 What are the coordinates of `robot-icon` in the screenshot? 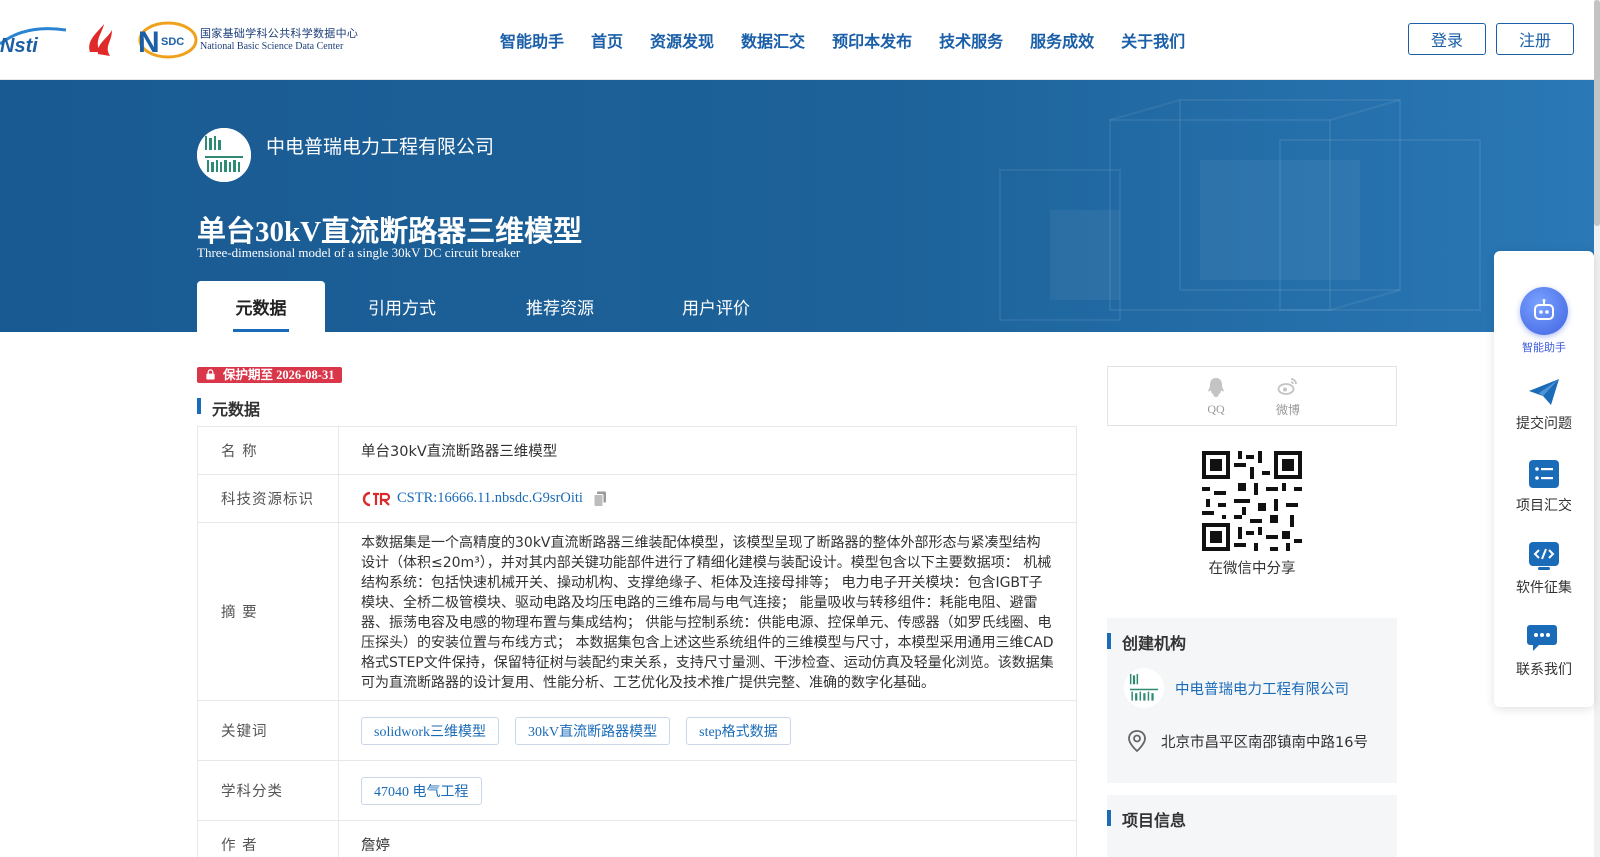 It's located at (1544, 311).